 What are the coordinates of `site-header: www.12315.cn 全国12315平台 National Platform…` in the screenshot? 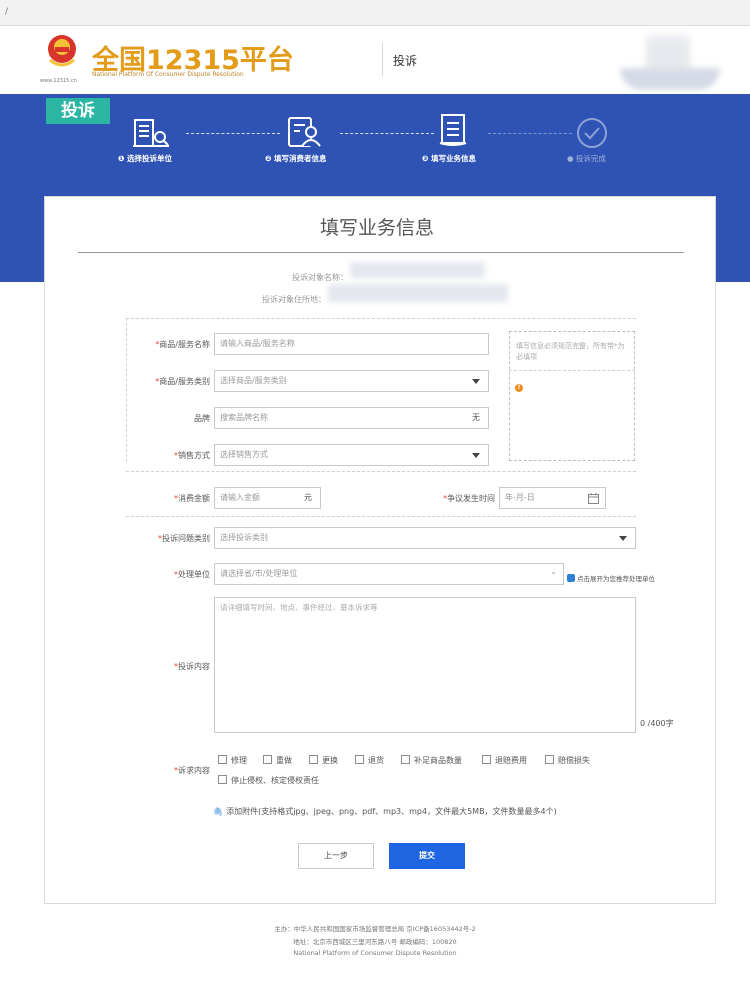 It's located at (375, 60).